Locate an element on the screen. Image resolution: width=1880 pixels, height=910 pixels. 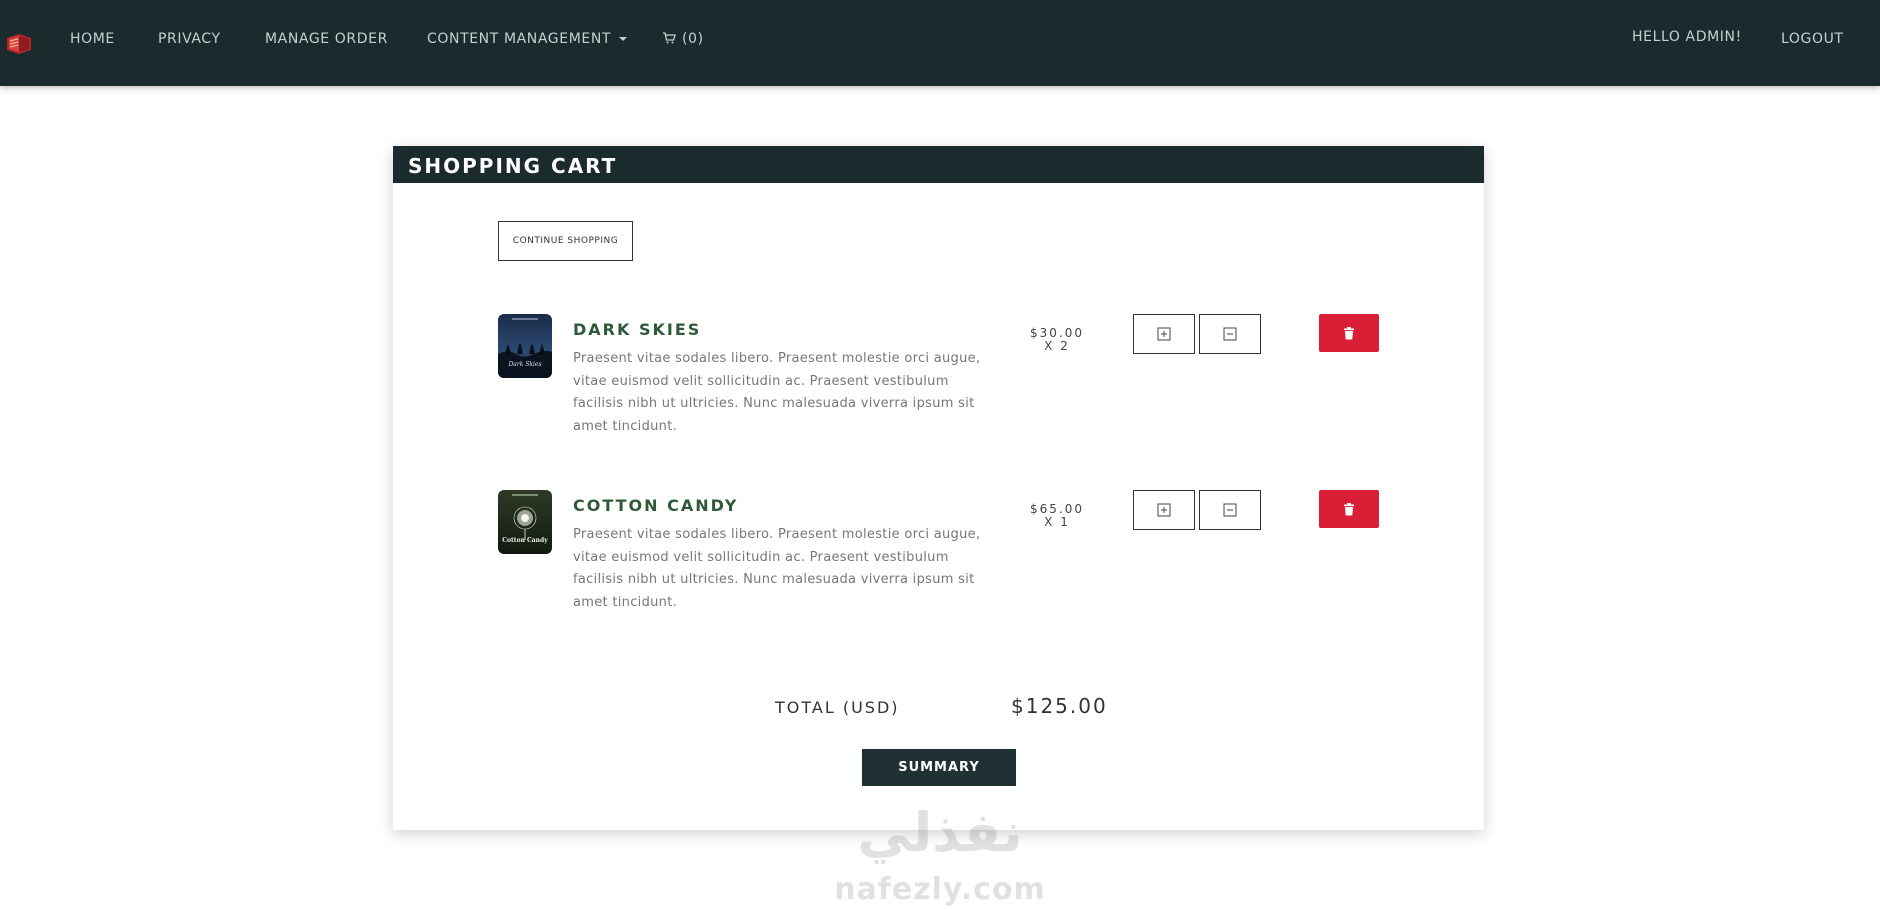
nav-content-management-dropdown: CONTENT MANAGEMENT is located at coordinates (527, 39).